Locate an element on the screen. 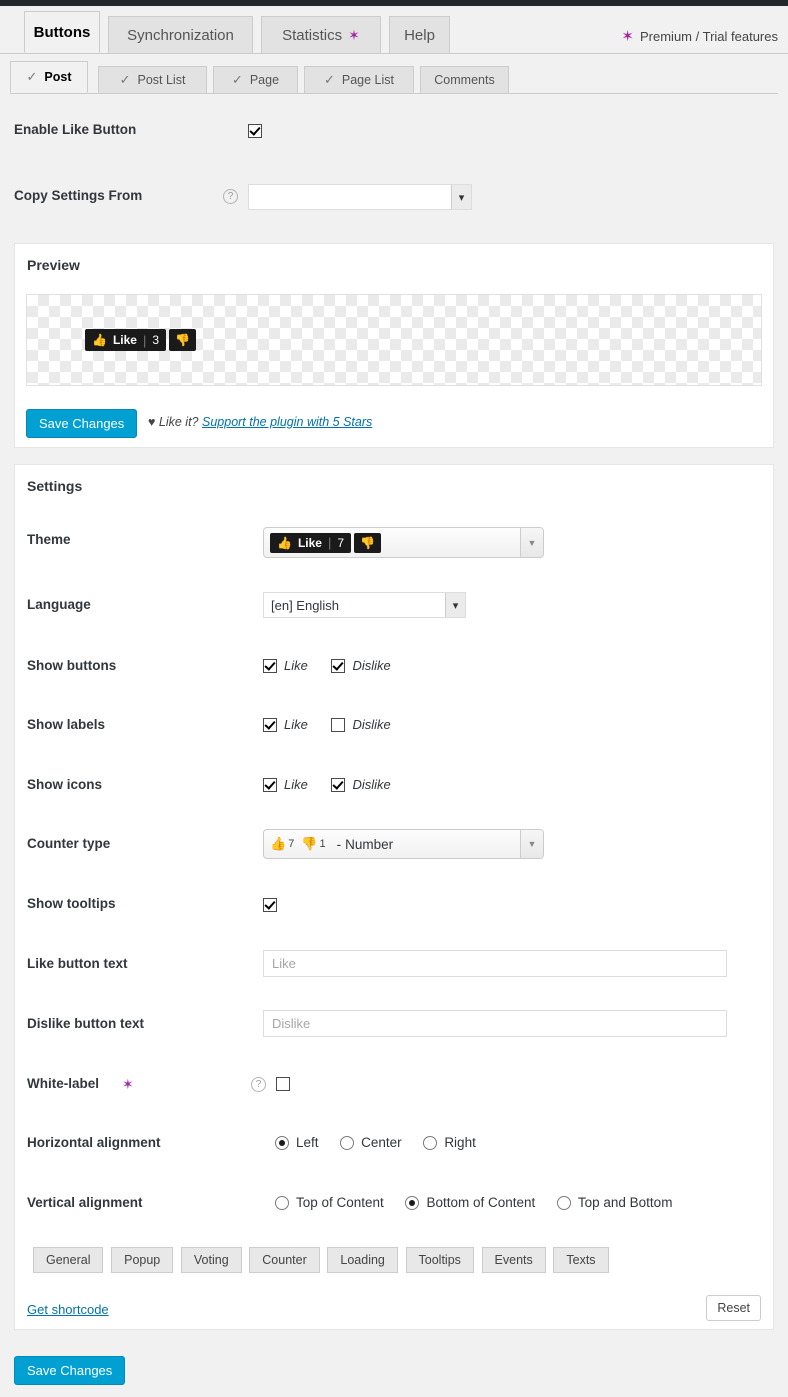 The height and width of the screenshot is (1397, 788). footer-save-changes-button: Save Changes is located at coordinates (70, 1370).